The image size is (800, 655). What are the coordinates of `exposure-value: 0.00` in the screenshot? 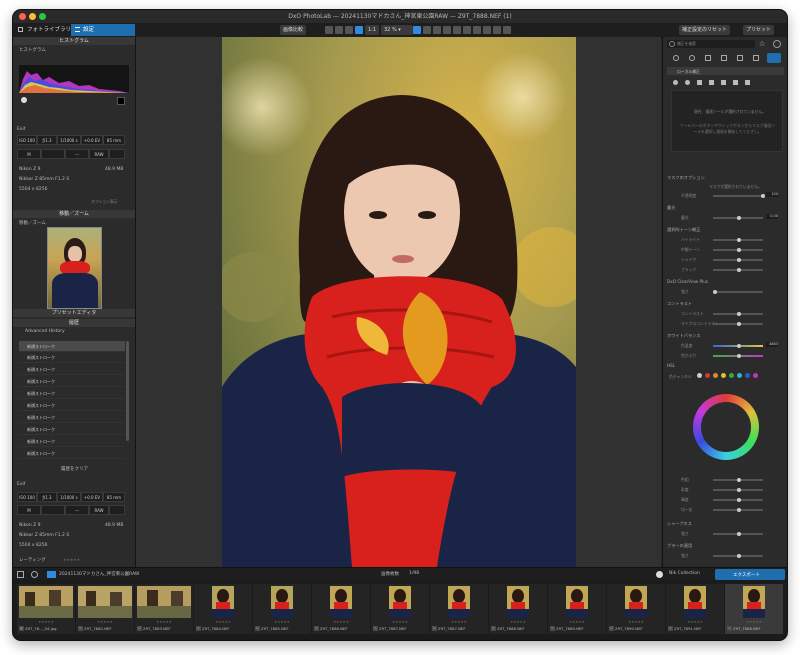 It's located at (772, 216).